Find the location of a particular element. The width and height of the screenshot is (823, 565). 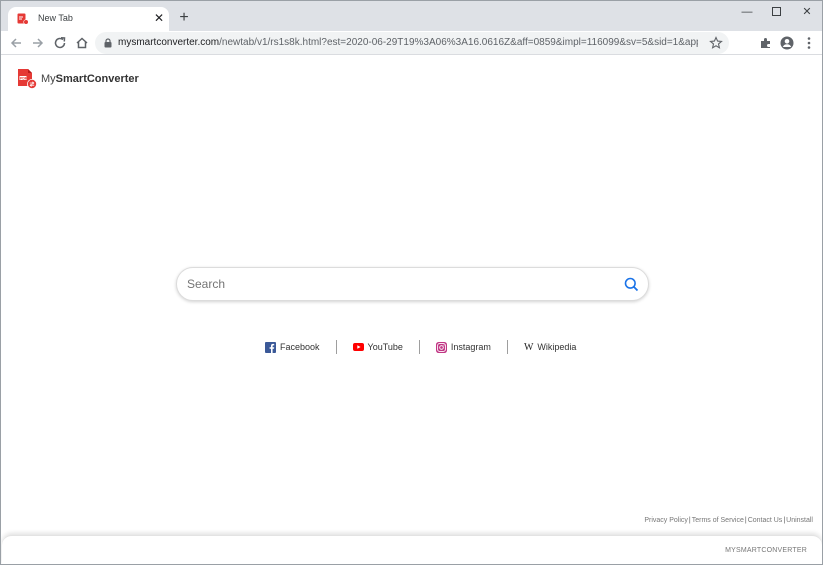

quick-link-wikipedia: W Wikipedia is located at coordinates (550, 347).